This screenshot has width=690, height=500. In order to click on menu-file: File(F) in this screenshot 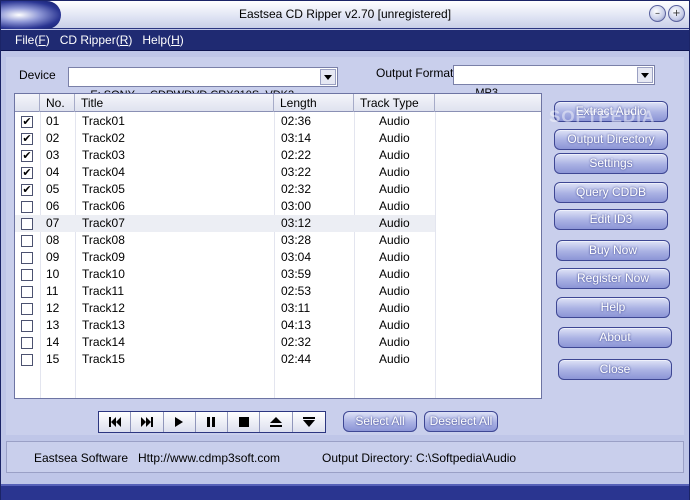, I will do `click(32, 40)`.